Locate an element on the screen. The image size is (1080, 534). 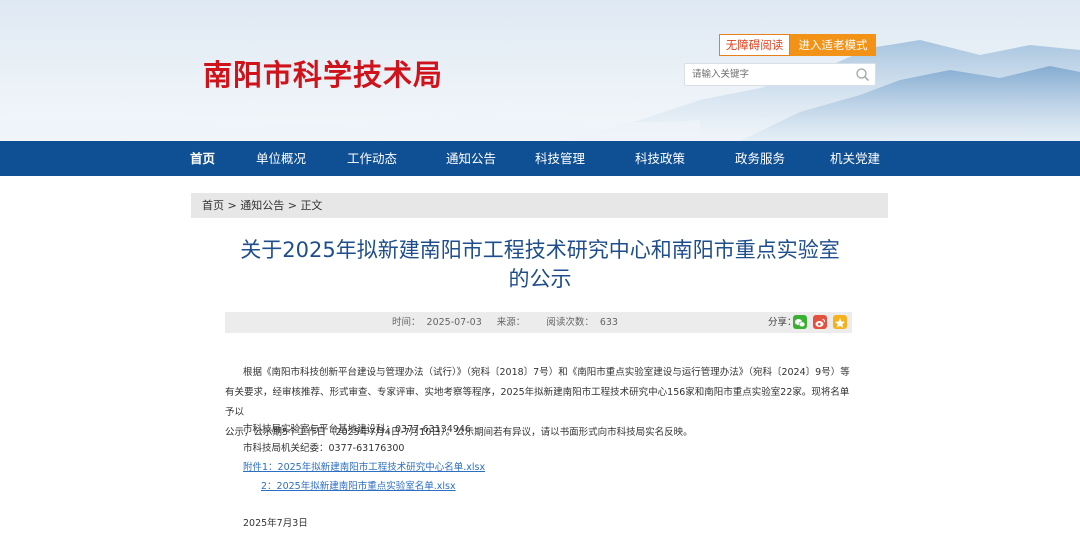
search-input is located at coordinates (768, 74).